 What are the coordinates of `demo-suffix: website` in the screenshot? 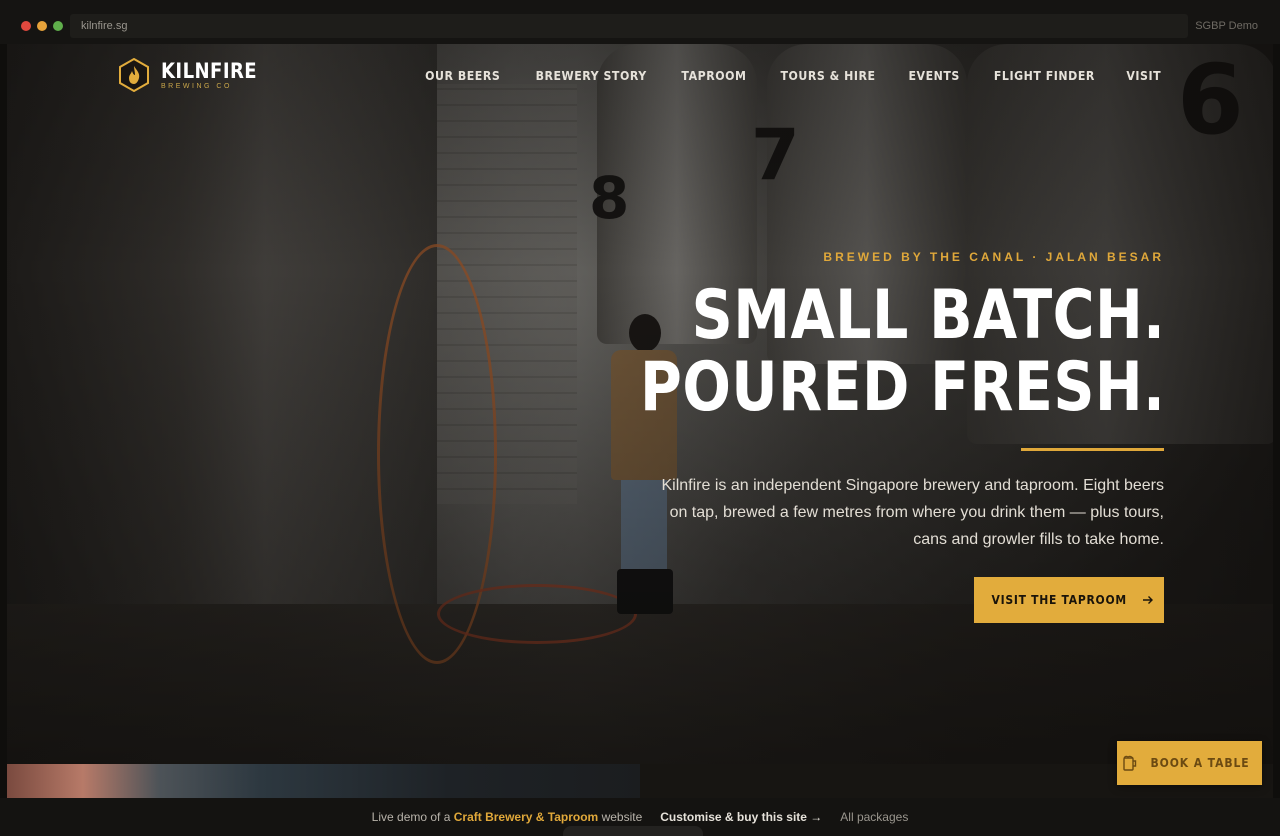 It's located at (622, 817).